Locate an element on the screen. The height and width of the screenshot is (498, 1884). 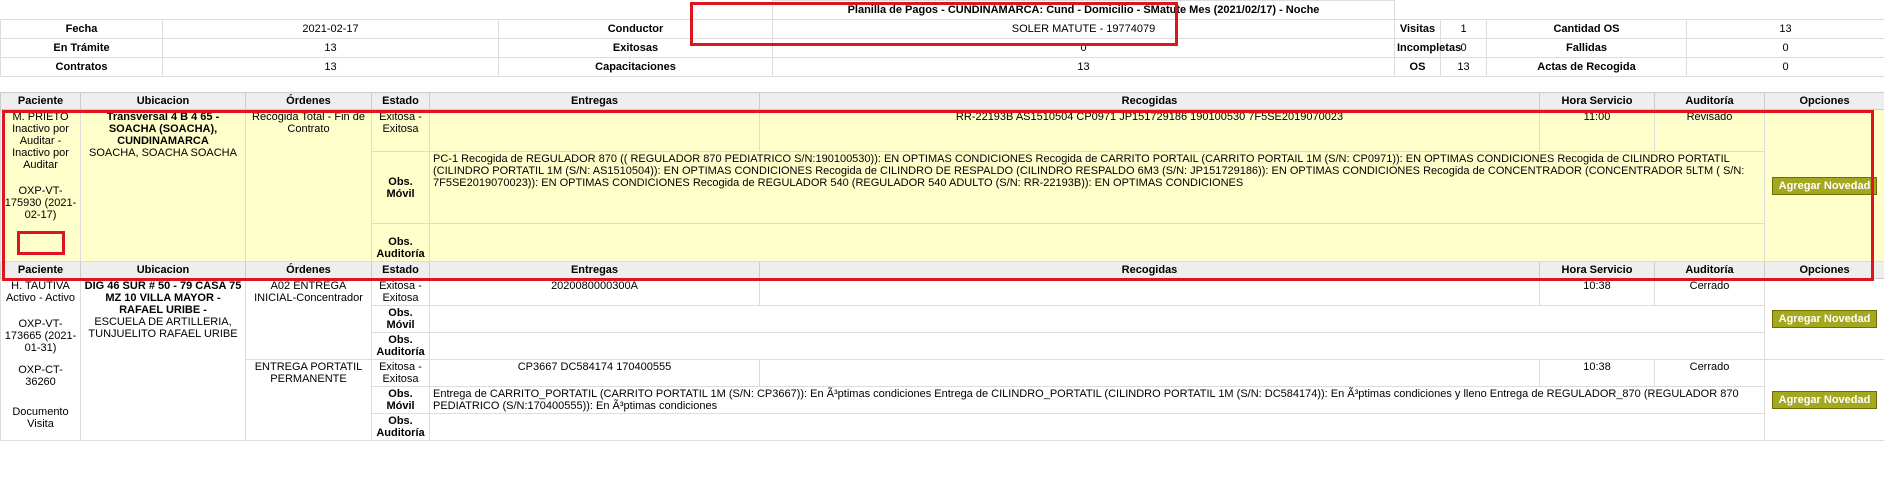
entregas-cell: 2020080000300A is located at coordinates (594, 292).